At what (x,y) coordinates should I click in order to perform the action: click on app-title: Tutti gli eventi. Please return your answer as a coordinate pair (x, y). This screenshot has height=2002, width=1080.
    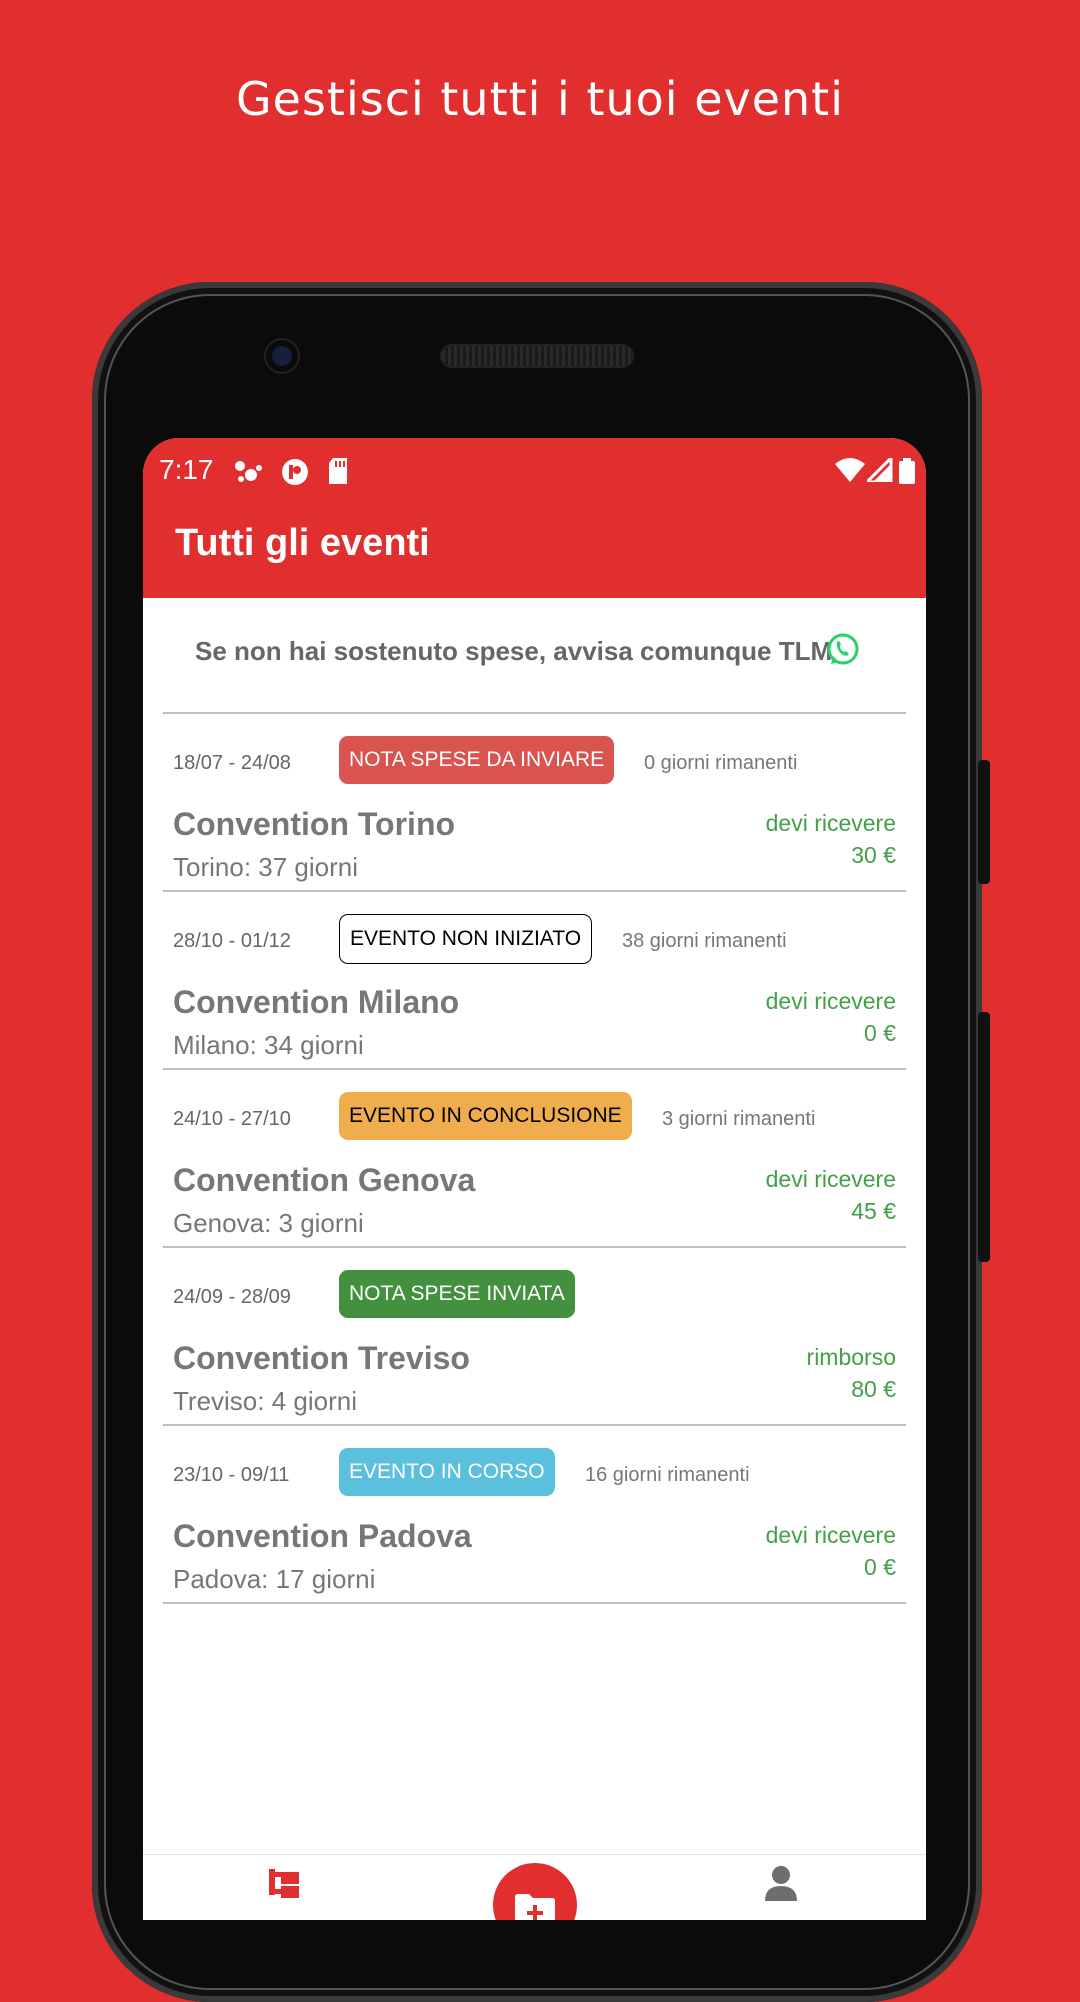
    Looking at the image, I should click on (302, 543).